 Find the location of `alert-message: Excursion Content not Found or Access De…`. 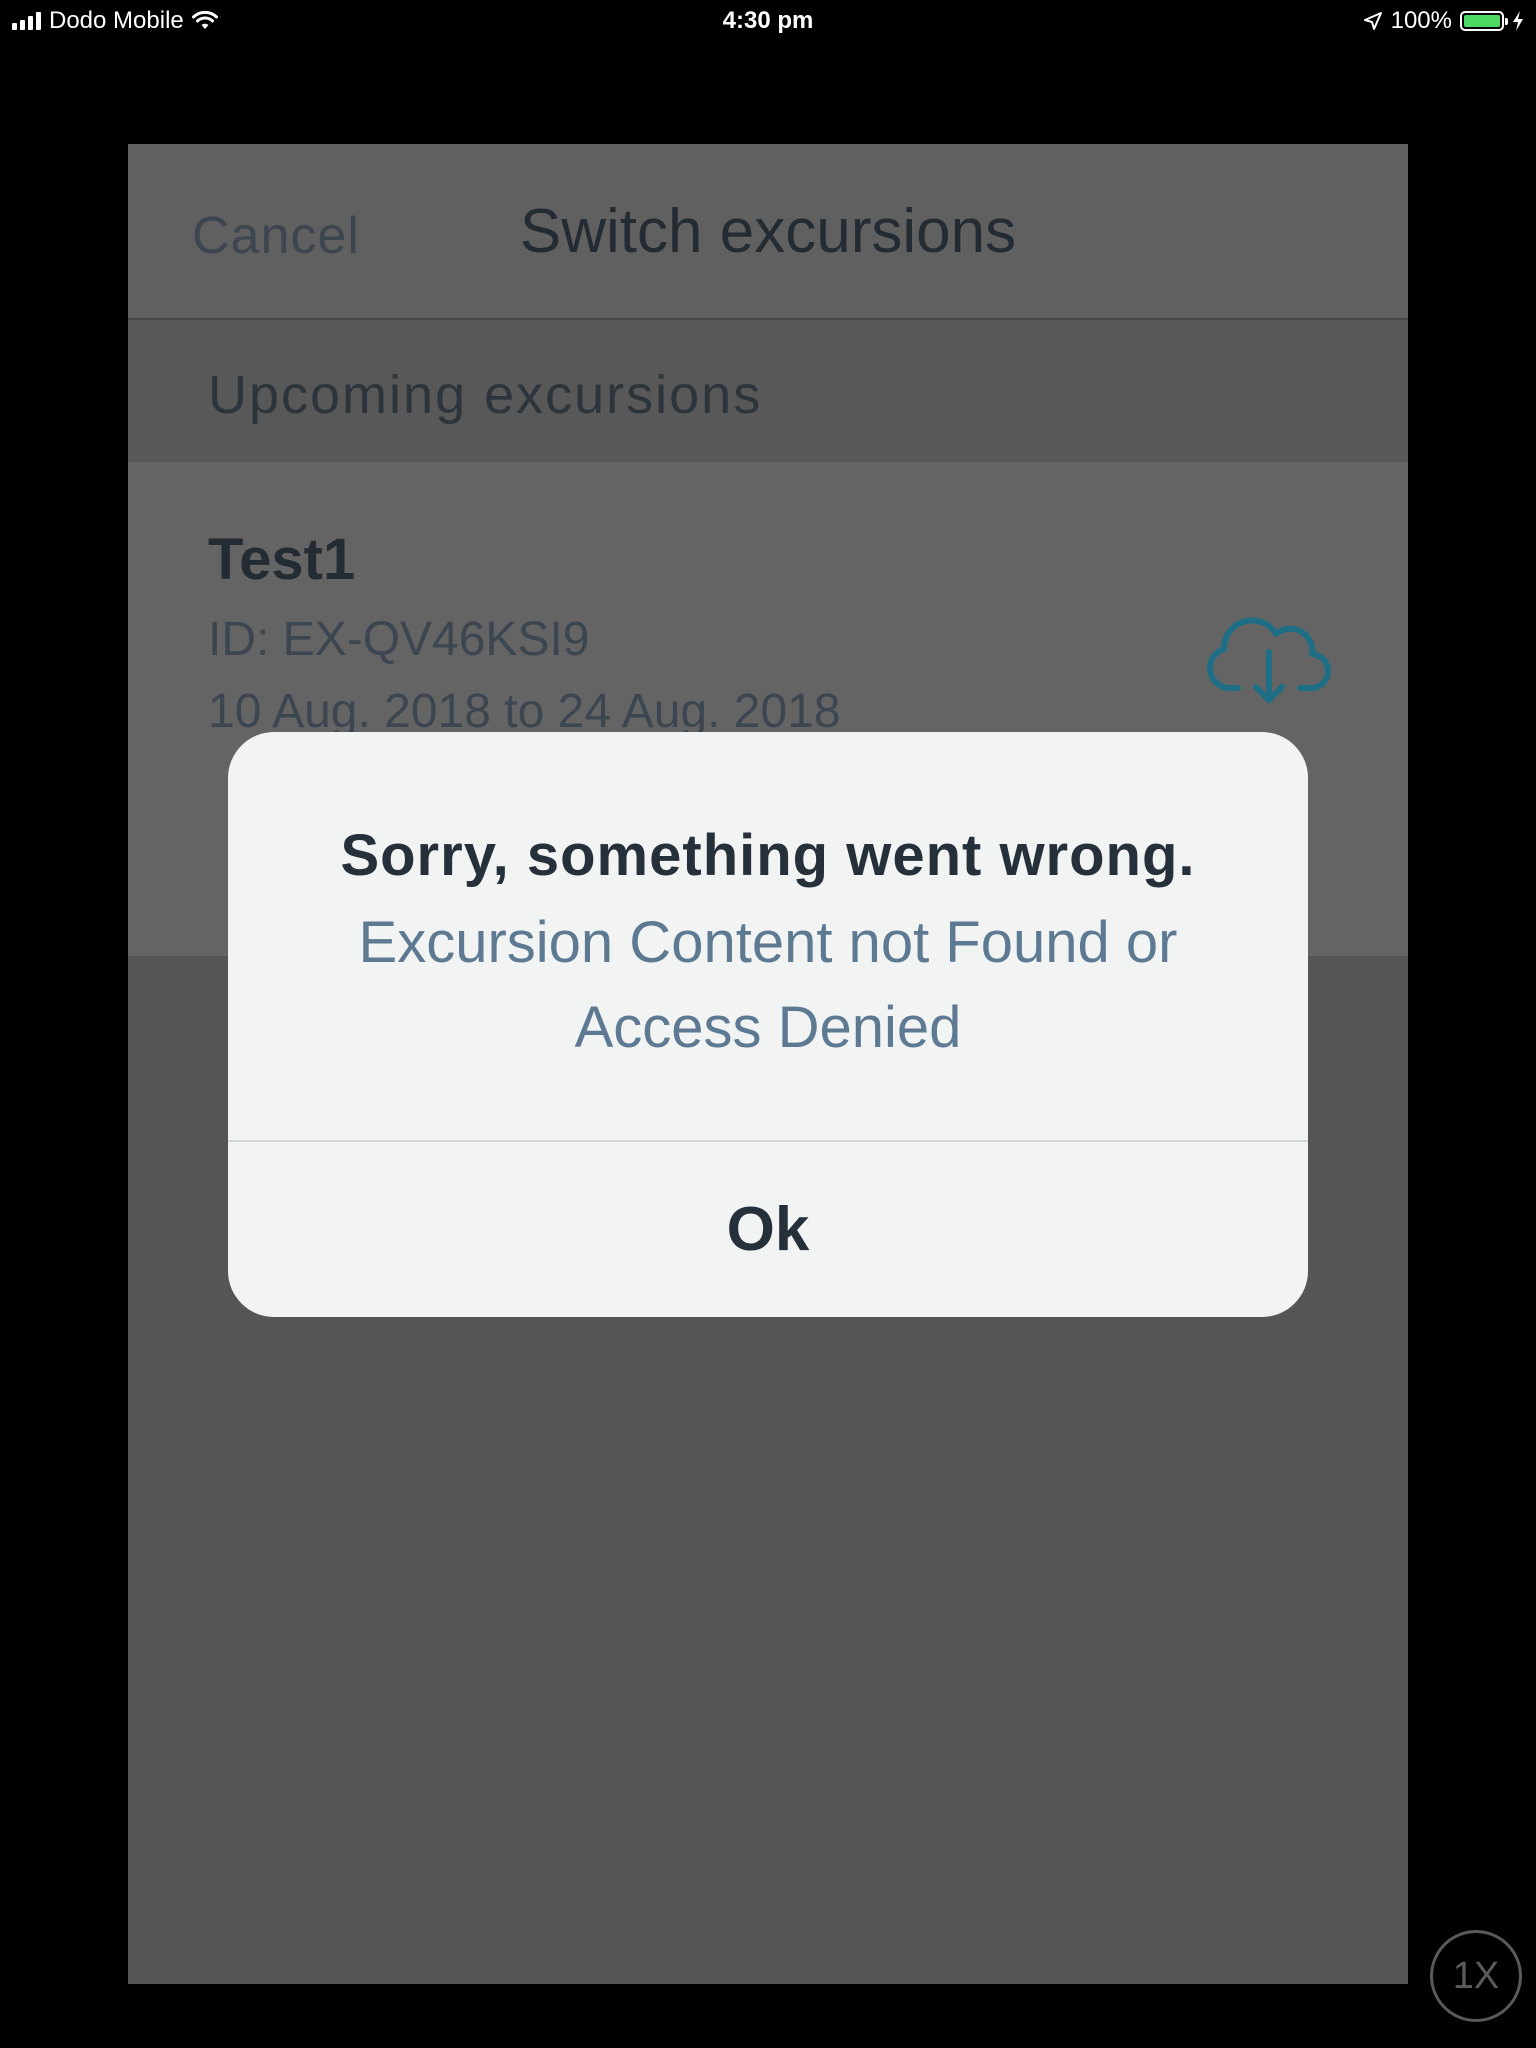

alert-message: Excursion Content not Found or Access De… is located at coordinates (768, 985).